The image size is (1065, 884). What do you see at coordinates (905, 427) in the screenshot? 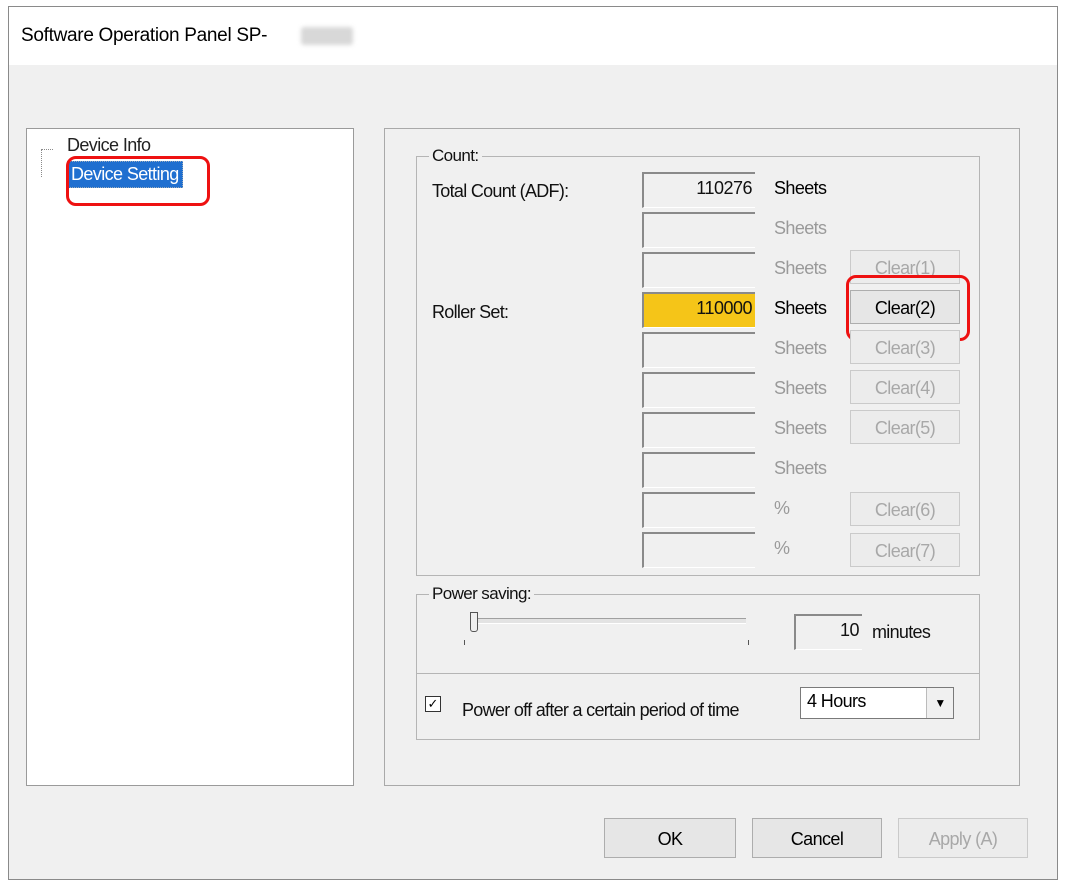
I see `clear-5-button: Clear(5)` at bounding box center [905, 427].